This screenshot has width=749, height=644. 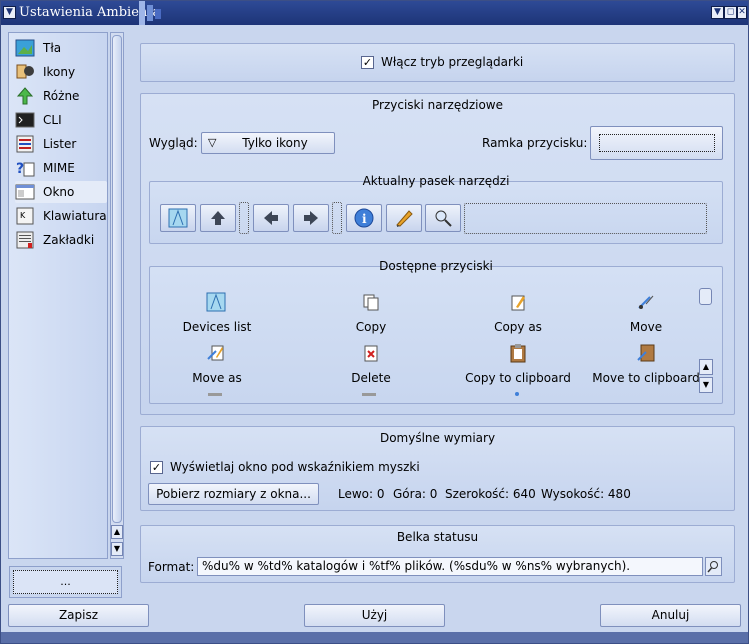 What do you see at coordinates (9, 12) in the screenshot?
I see `window-menu-button: ▼` at bounding box center [9, 12].